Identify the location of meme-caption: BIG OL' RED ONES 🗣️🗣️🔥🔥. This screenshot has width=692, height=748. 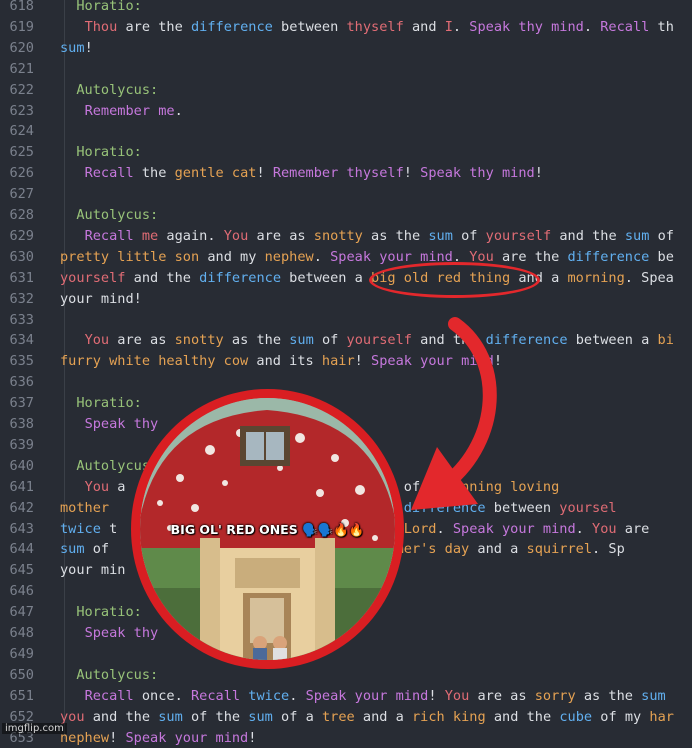
(267, 529).